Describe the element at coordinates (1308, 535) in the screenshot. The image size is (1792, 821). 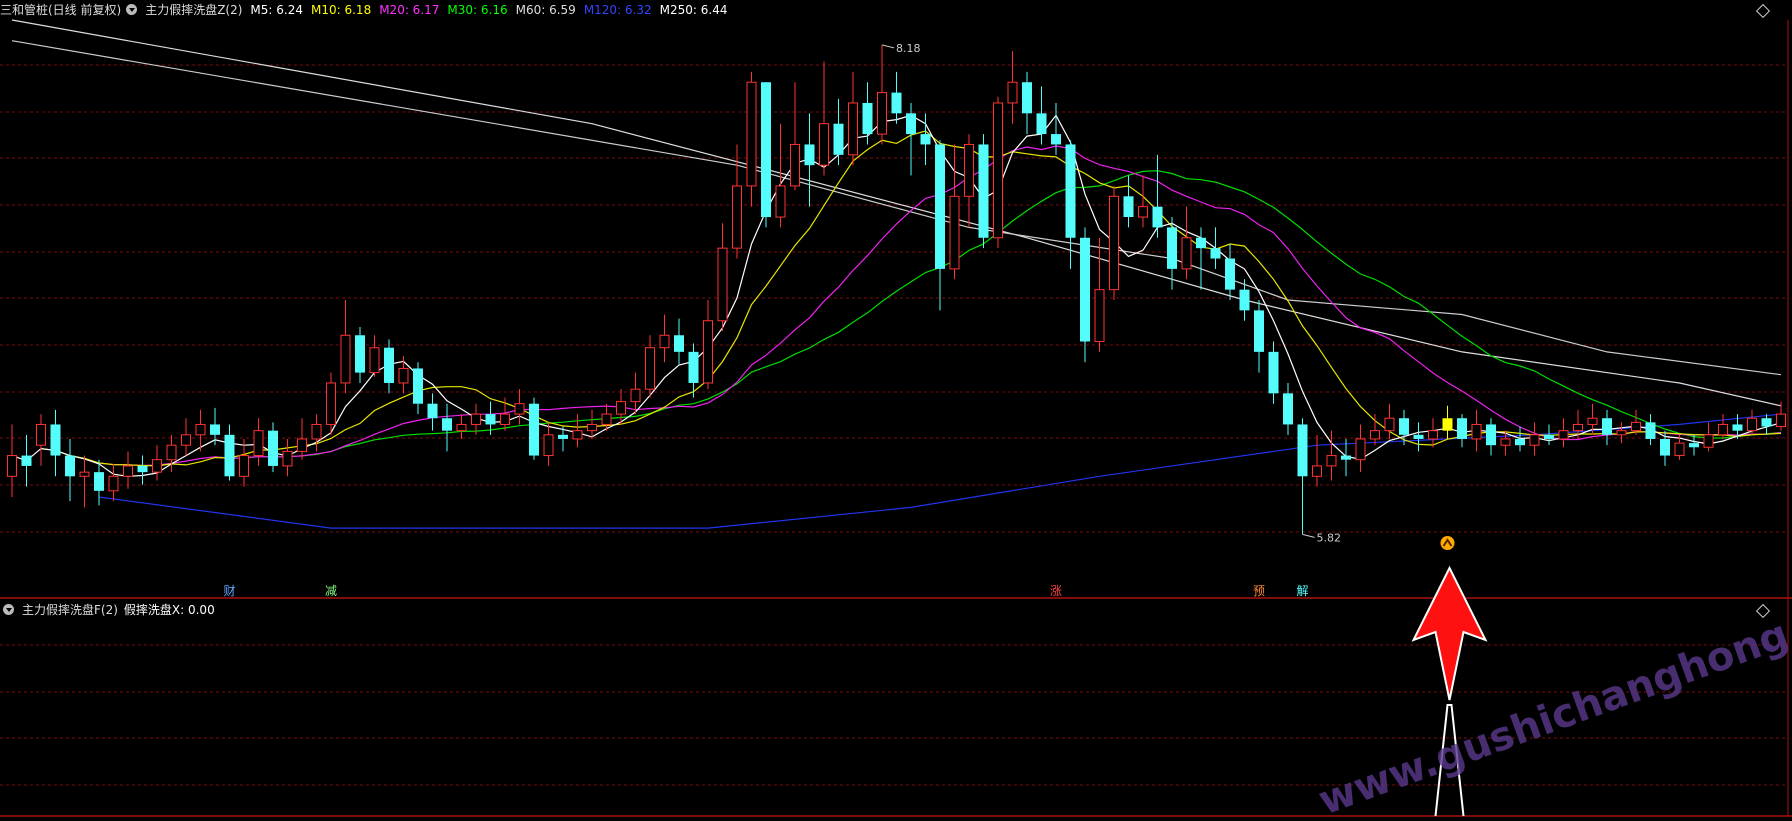
I see `low-price-label-pointer` at that location.